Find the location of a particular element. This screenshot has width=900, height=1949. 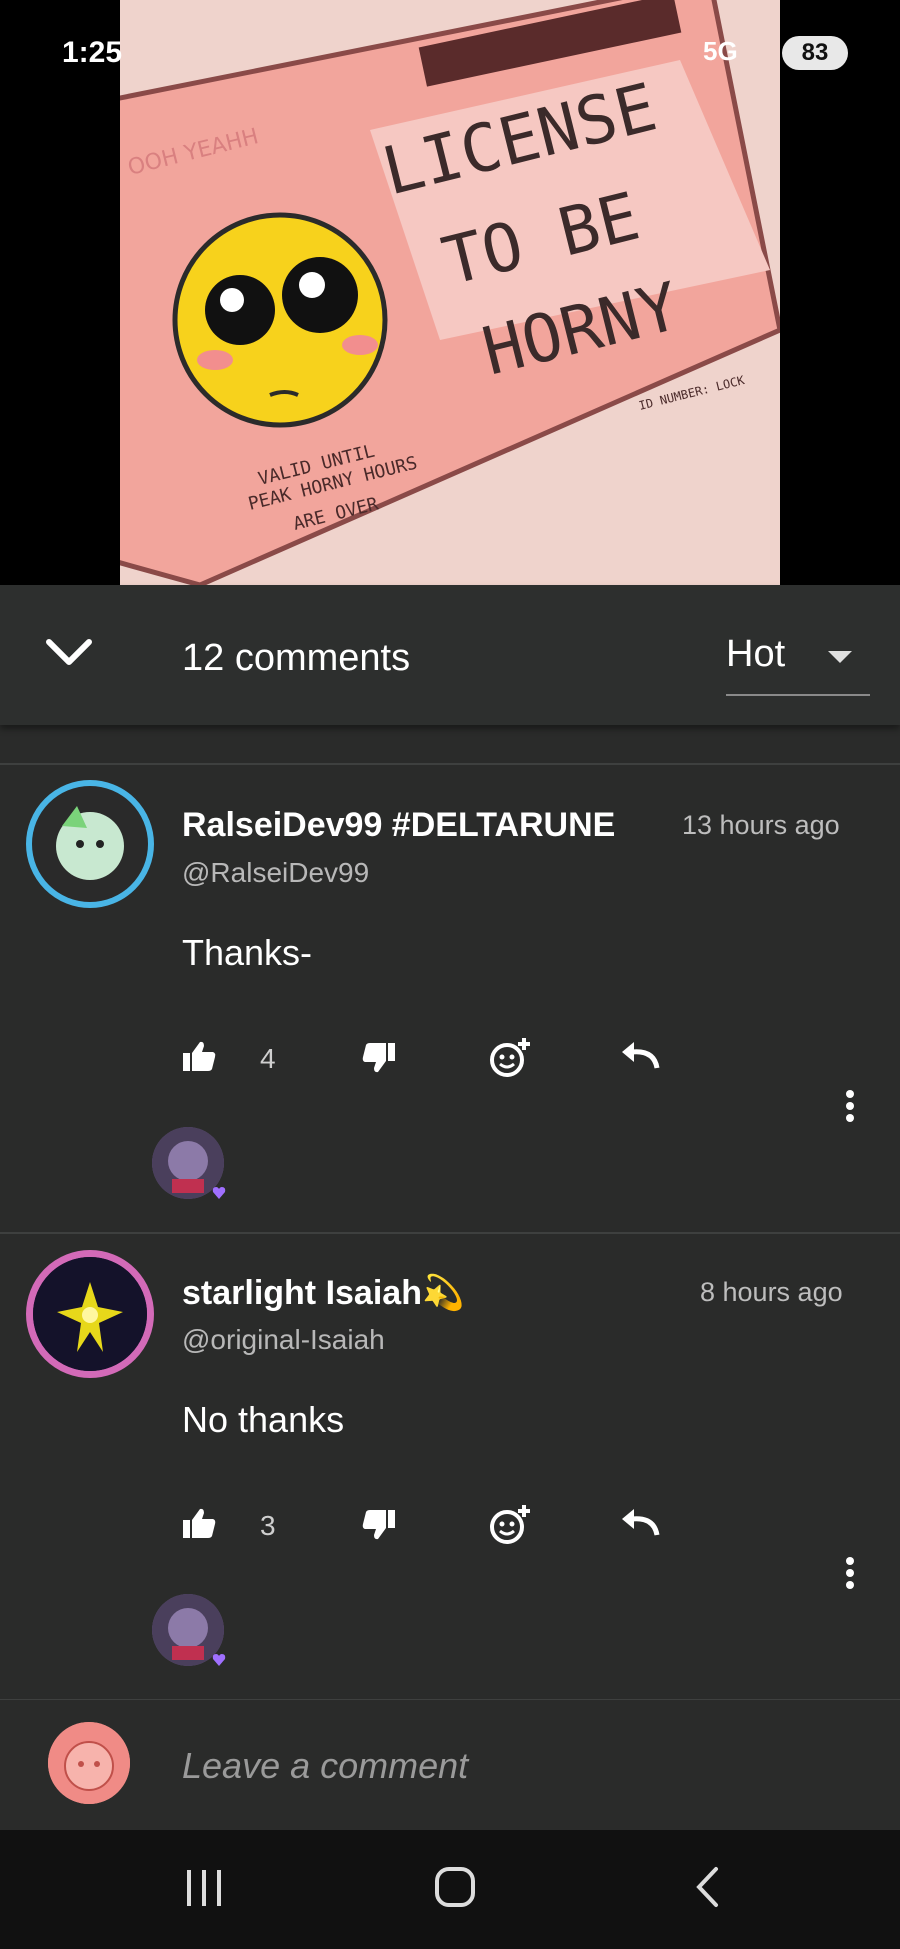

back-icon is located at coordinates (707, 1887).